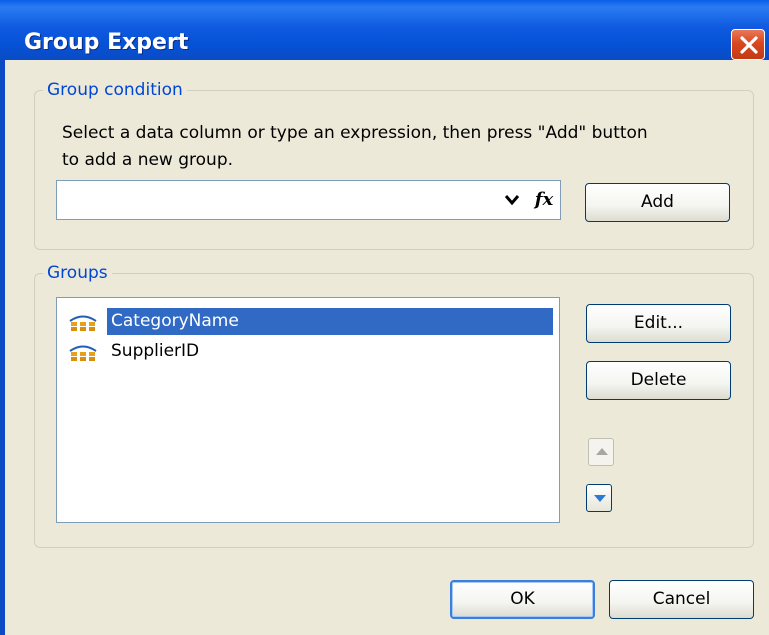  What do you see at coordinates (115, 90) in the screenshot?
I see `group-condition-legend: Group condition` at bounding box center [115, 90].